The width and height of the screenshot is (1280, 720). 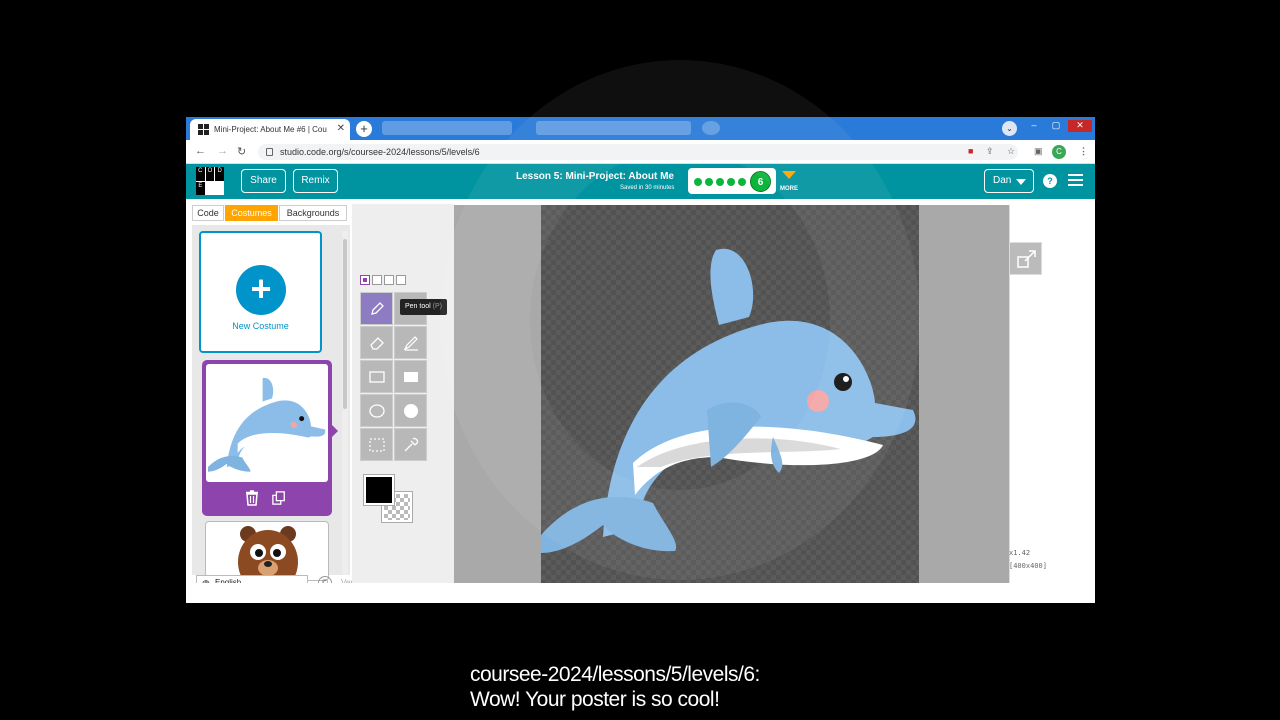 I want to click on logo-letter: E, so click(x=200, y=188).